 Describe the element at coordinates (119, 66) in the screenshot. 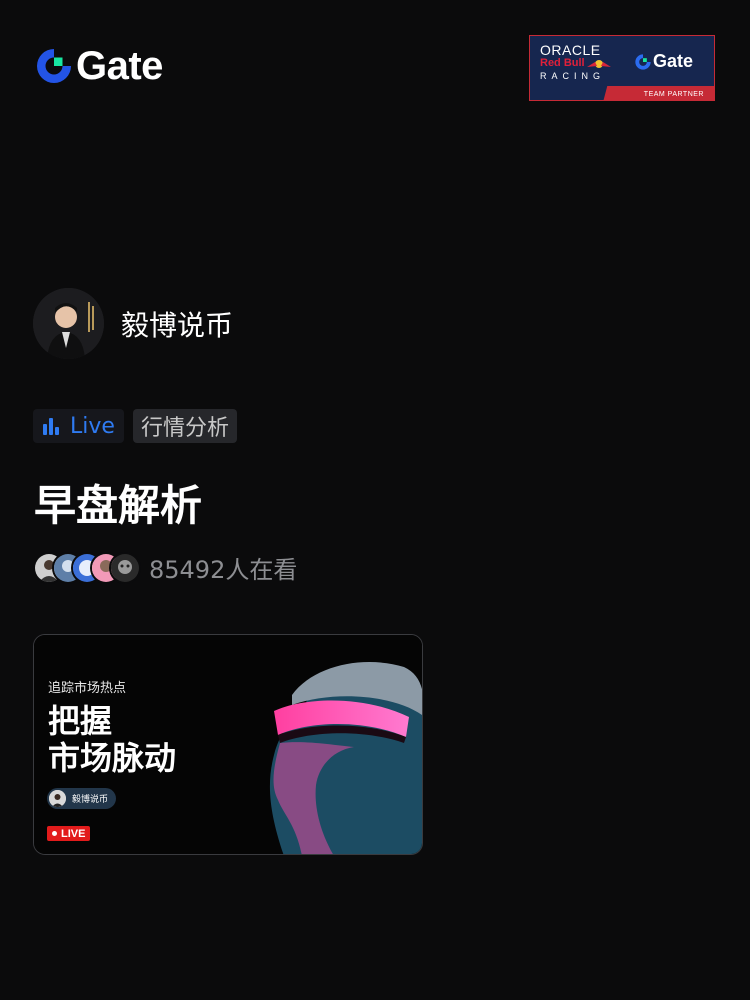

I see `logo-text: Gate` at that location.